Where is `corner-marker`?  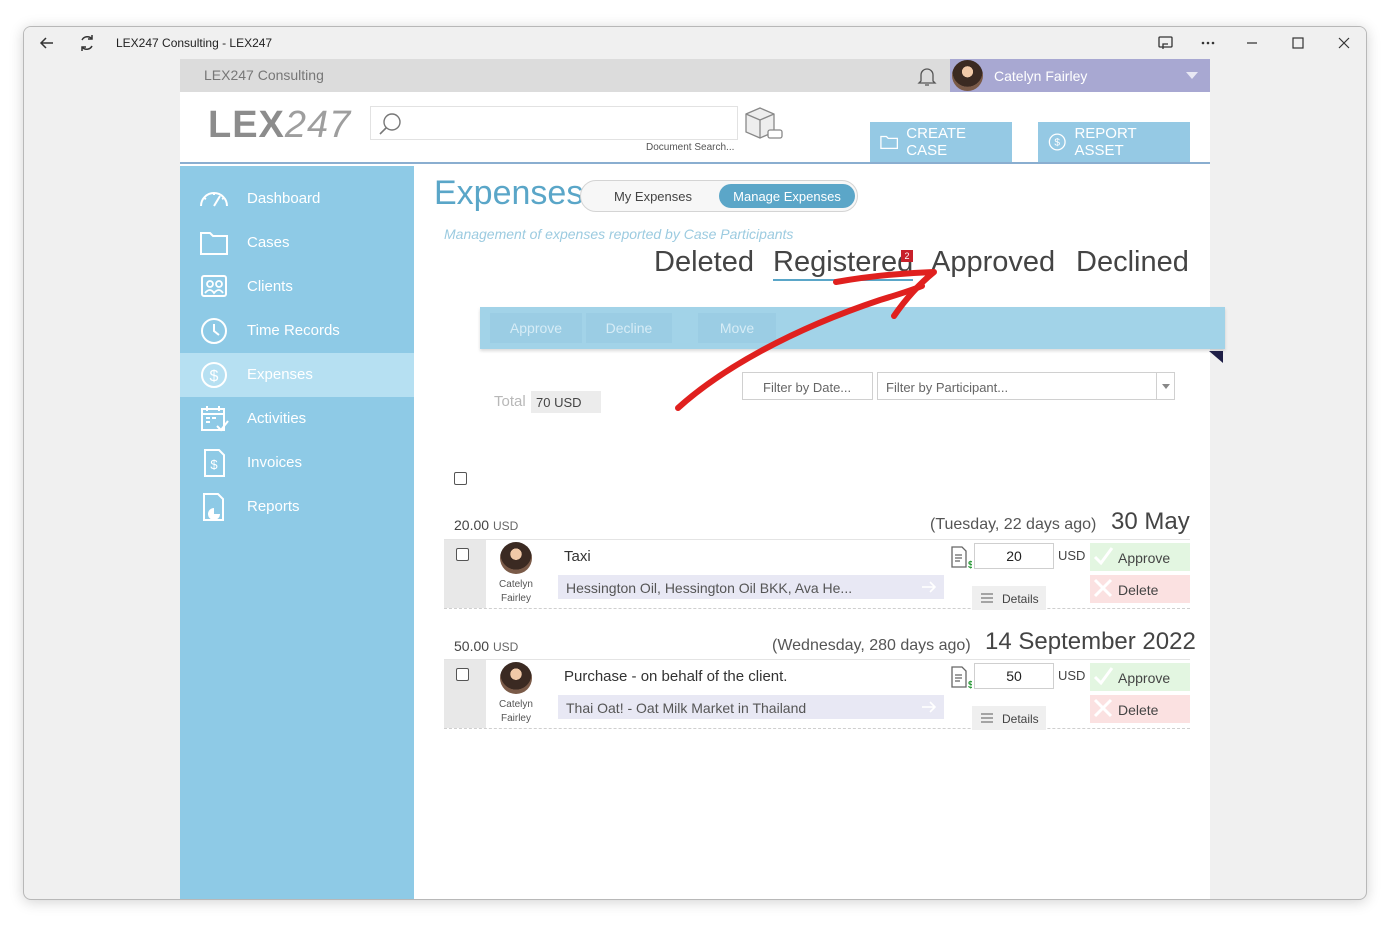
corner-marker is located at coordinates (1216, 357).